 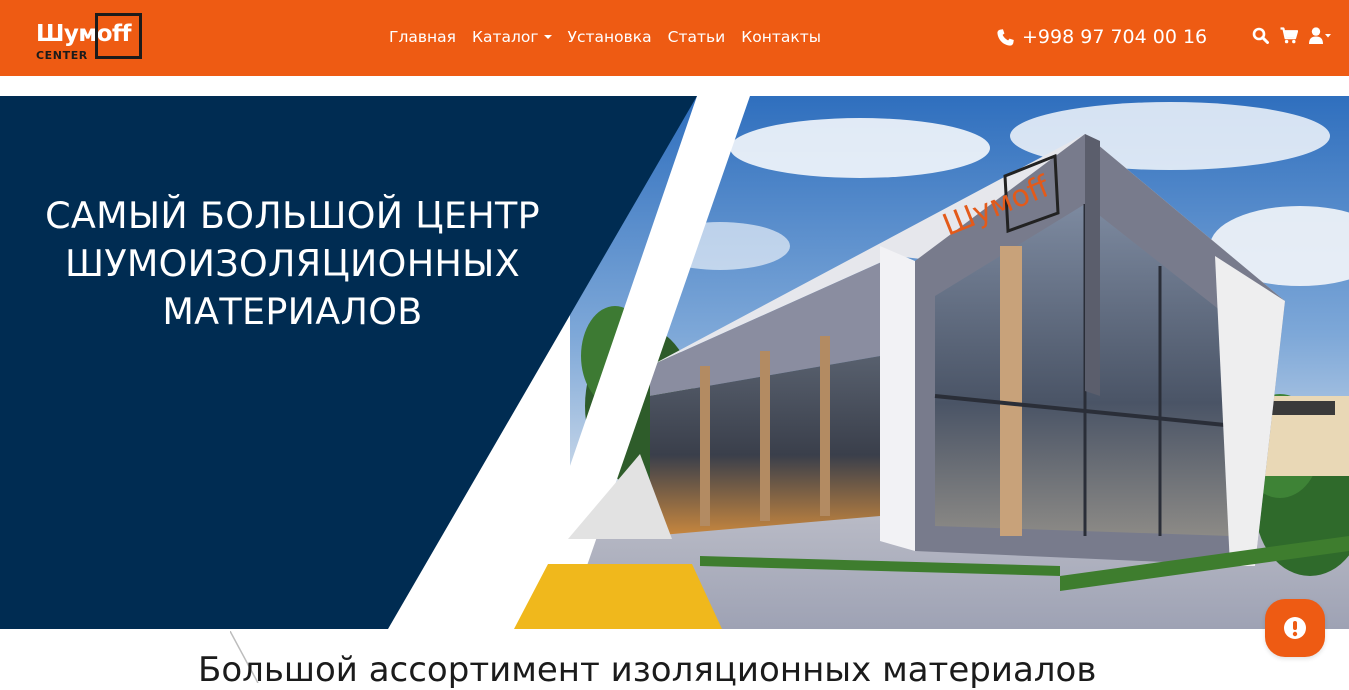 What do you see at coordinates (1260, 35) in the screenshot?
I see `search-icon` at bounding box center [1260, 35].